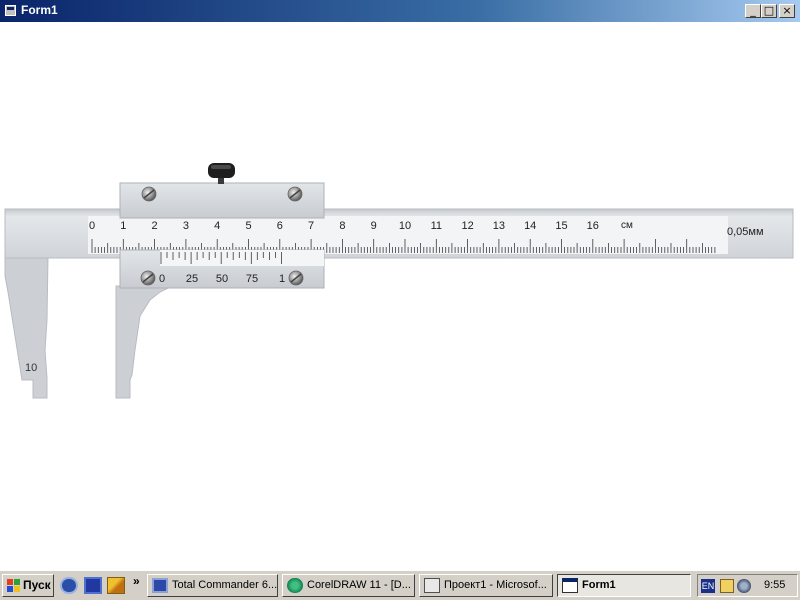 The width and height of the screenshot is (800, 600). I want to click on system-tray: EN 9:55, so click(747, 585).